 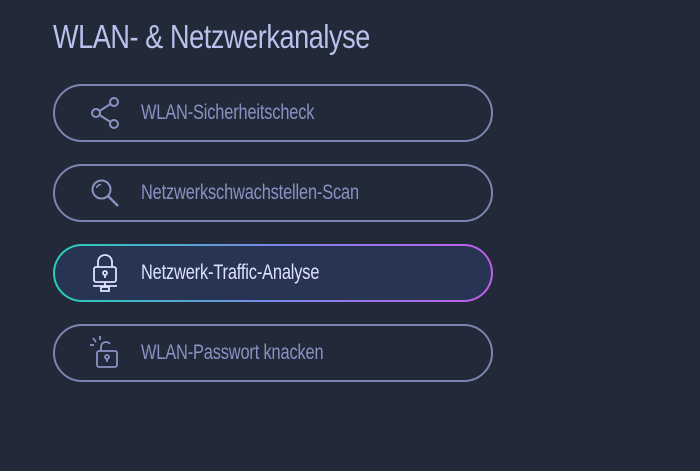 I want to click on menu-item-label: Netzwerk-Traffic-Analyse, so click(x=230, y=272).